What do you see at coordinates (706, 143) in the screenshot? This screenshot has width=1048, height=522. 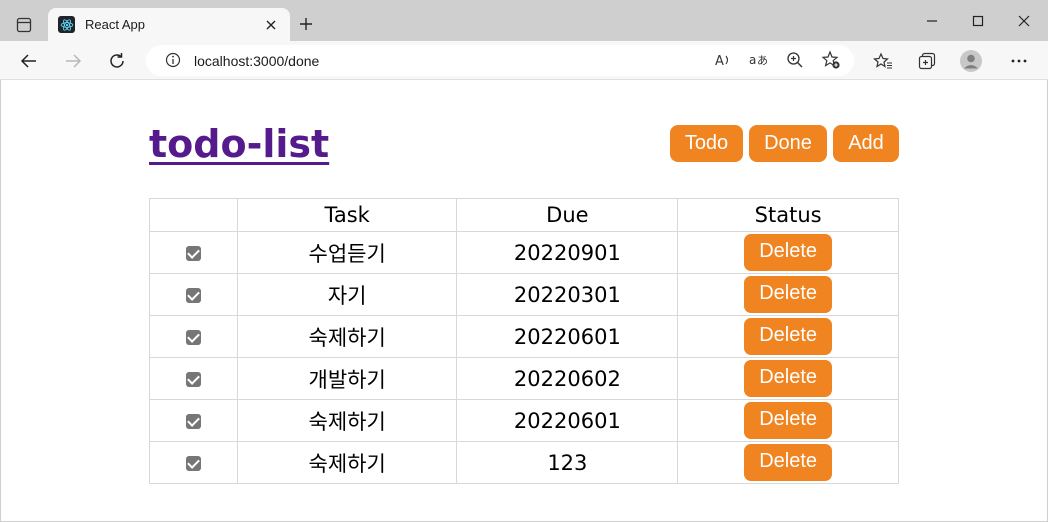 I see `todo-nav-button: Todo` at bounding box center [706, 143].